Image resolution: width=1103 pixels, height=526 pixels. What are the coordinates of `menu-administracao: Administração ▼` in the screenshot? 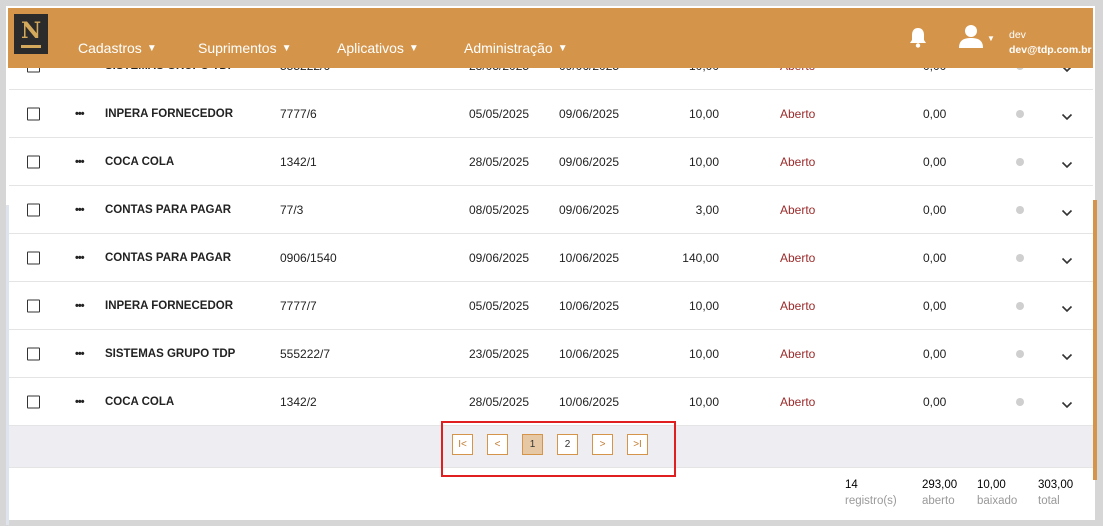 It's located at (516, 48).